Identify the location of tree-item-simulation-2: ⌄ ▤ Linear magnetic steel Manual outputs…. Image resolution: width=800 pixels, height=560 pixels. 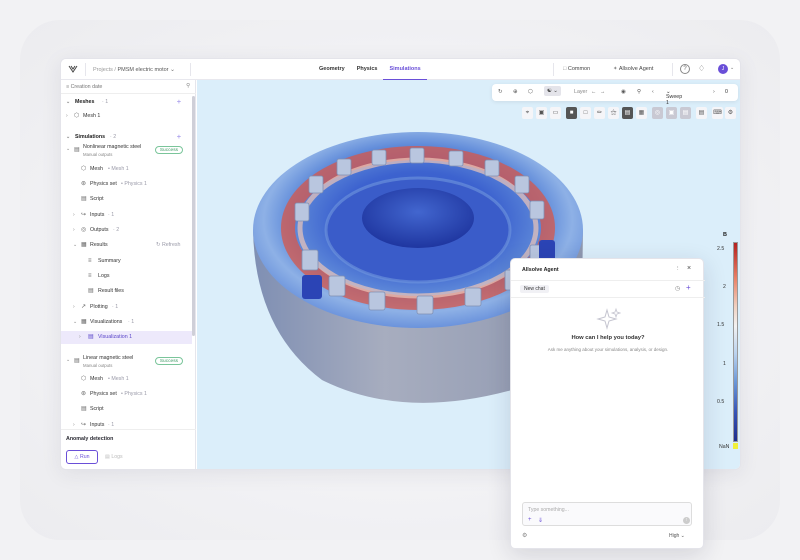
(126, 363).